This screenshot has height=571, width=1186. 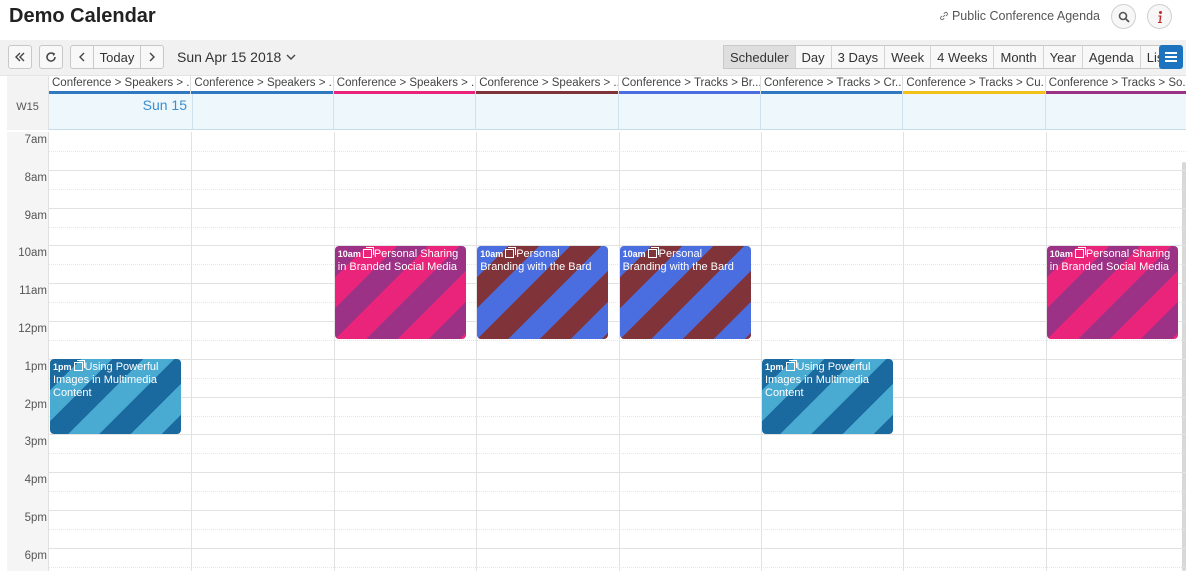 I want to click on view-year-button: Year, so click(x=1063, y=57).